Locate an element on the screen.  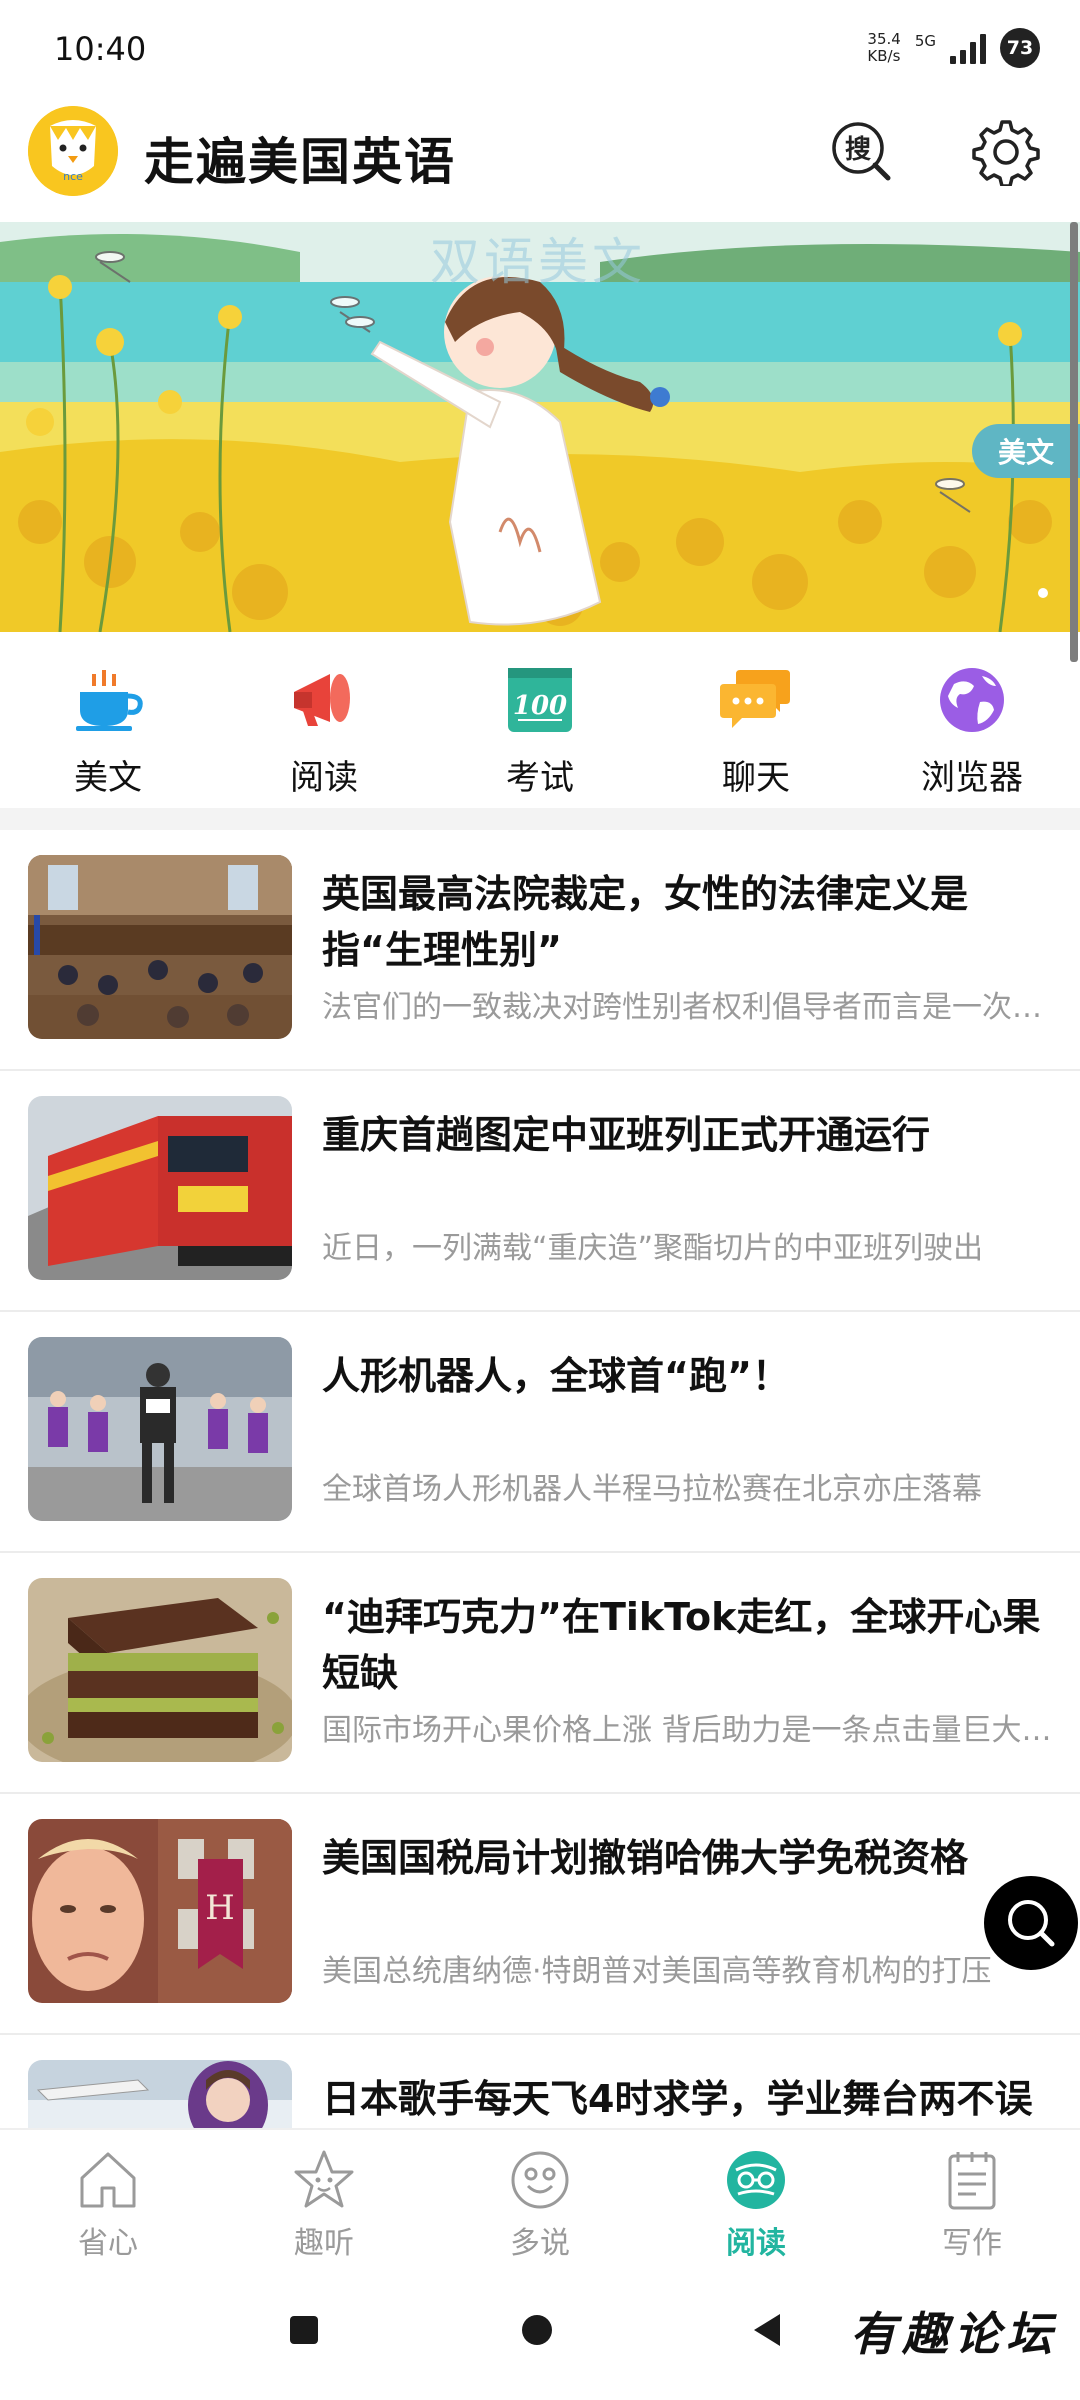
category-kaoshi: 100 考试 is located at coordinates (540, 724).